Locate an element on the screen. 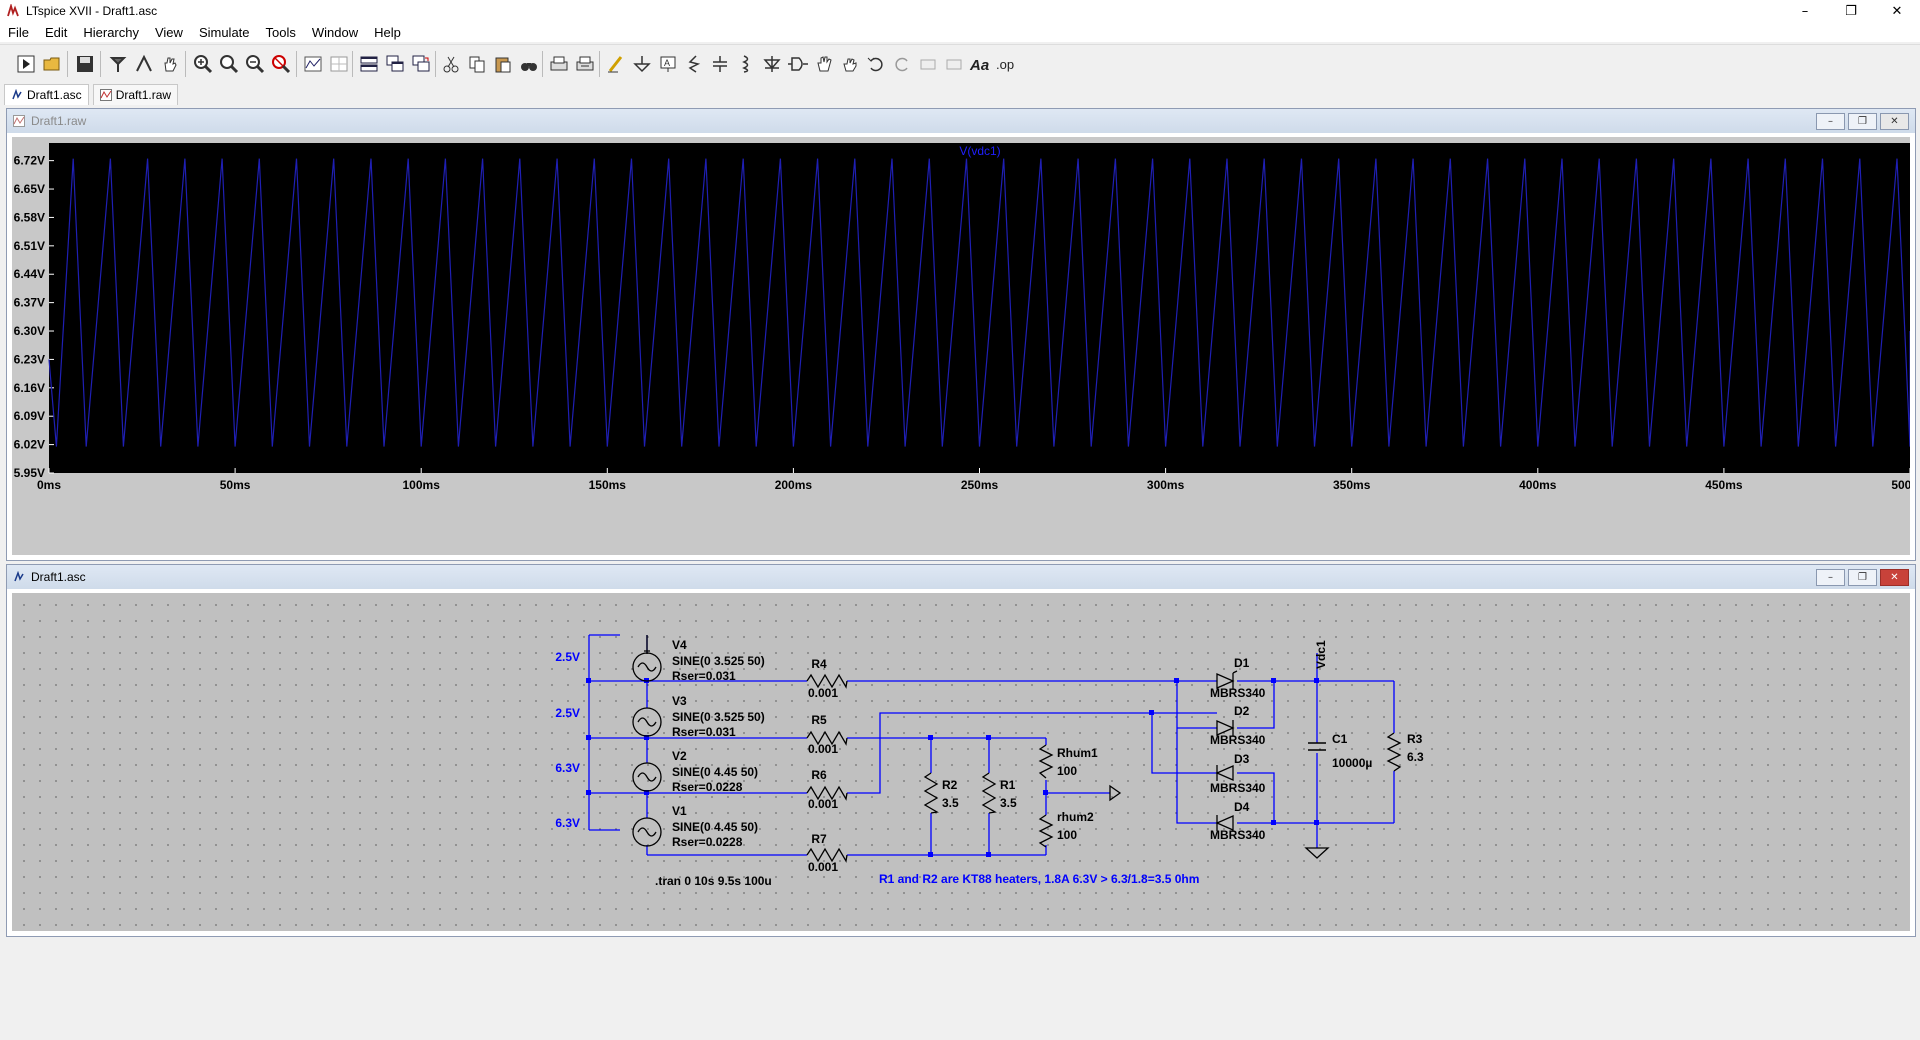  source-v1-name: V1 is located at coordinates (679, 811).